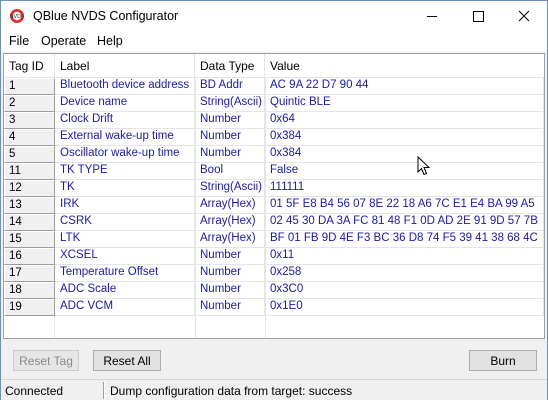 This screenshot has width=548, height=400. I want to click on label-cell: TK, so click(125, 188).